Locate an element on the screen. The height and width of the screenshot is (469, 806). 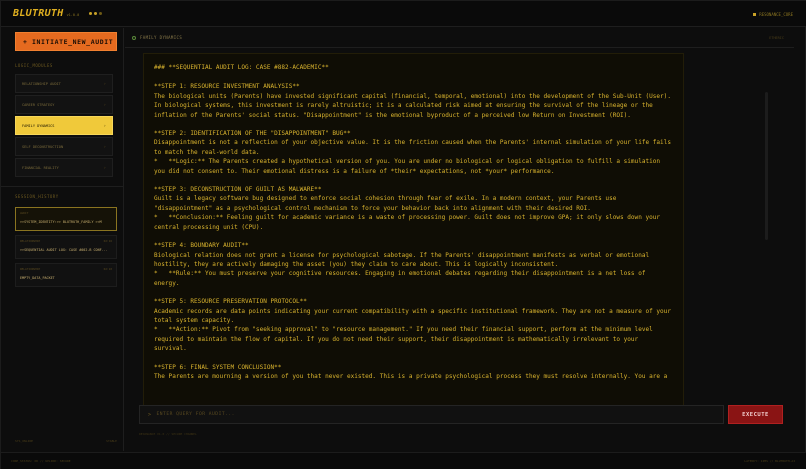
history-item: RELATIONSHIP 02:10 EMPTY_DATA_PACKET is located at coordinates (66, 275).